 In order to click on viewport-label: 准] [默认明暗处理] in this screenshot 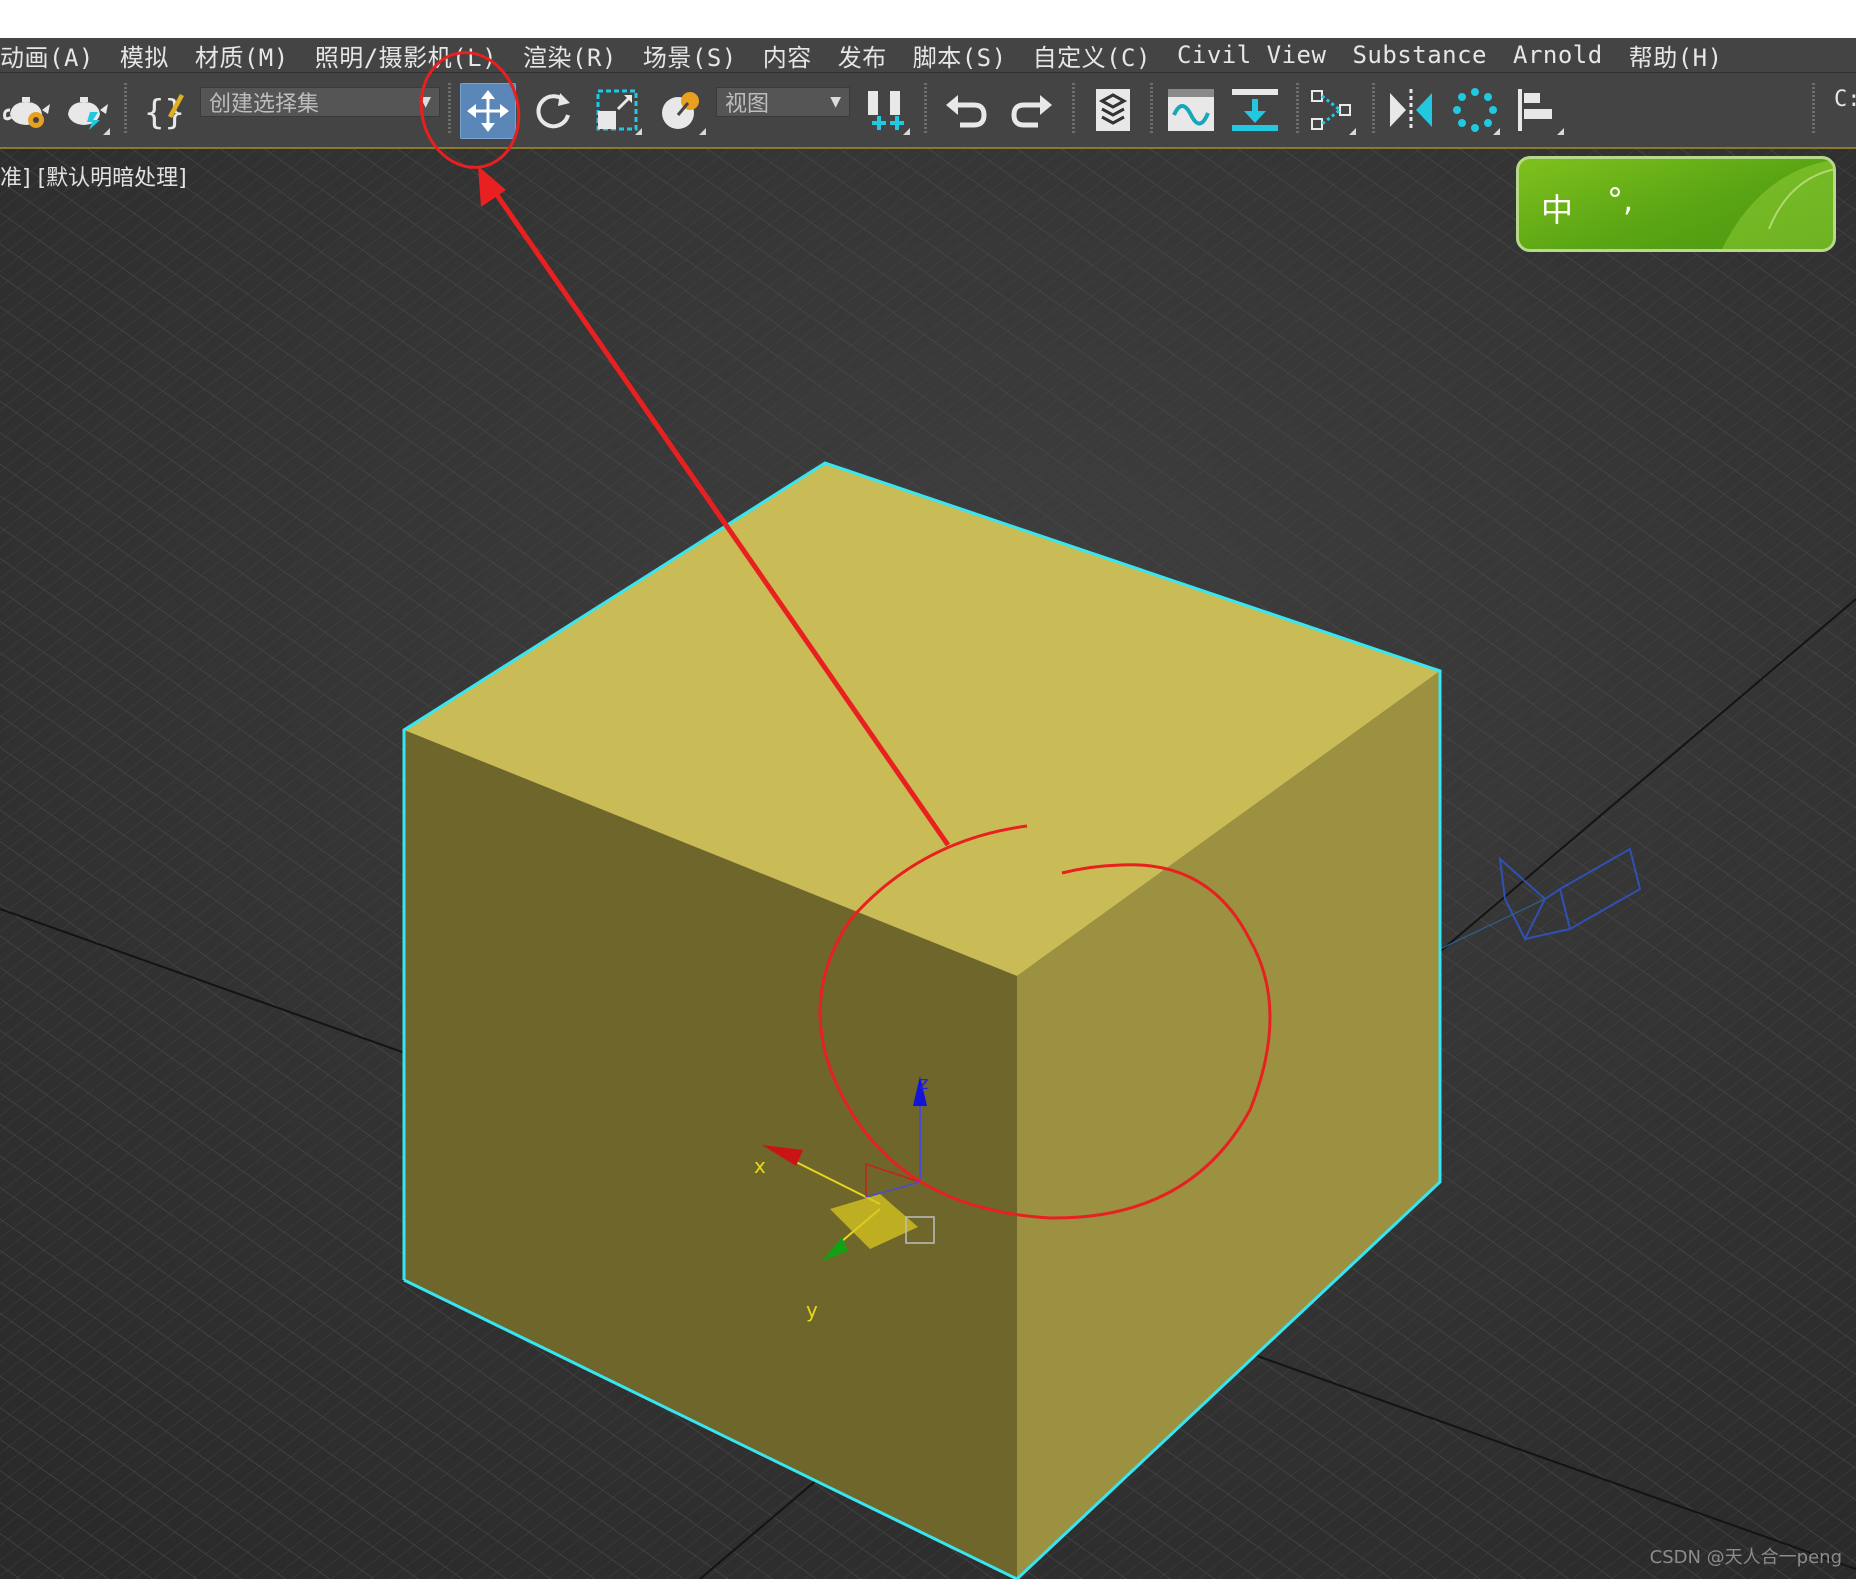, I will do `click(93, 176)`.